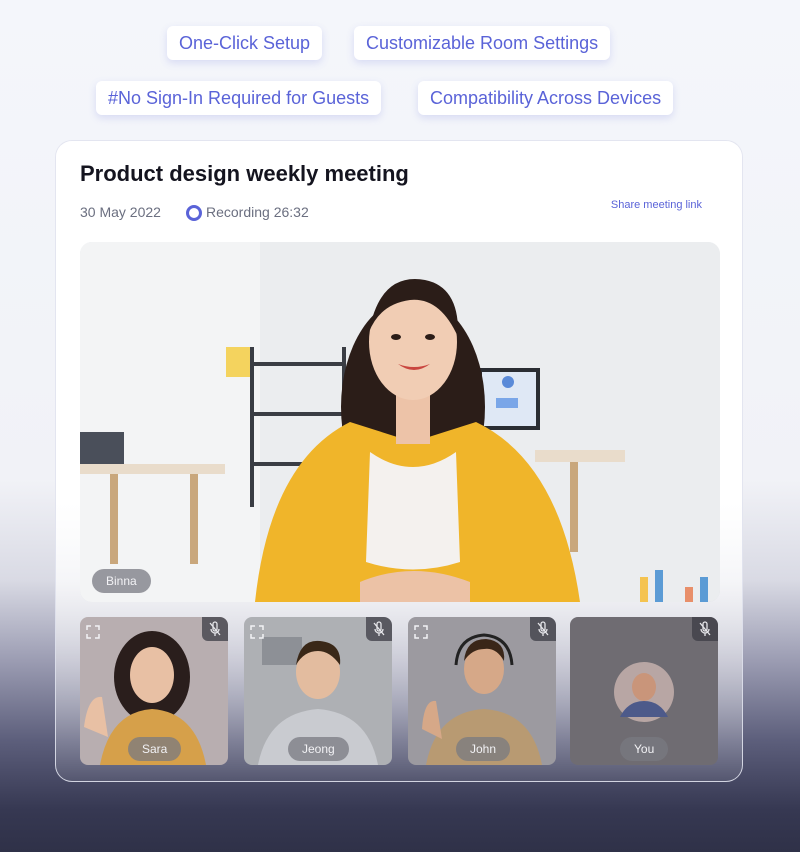 The image size is (800, 852). I want to click on host-name-tag: Binna, so click(121, 581).